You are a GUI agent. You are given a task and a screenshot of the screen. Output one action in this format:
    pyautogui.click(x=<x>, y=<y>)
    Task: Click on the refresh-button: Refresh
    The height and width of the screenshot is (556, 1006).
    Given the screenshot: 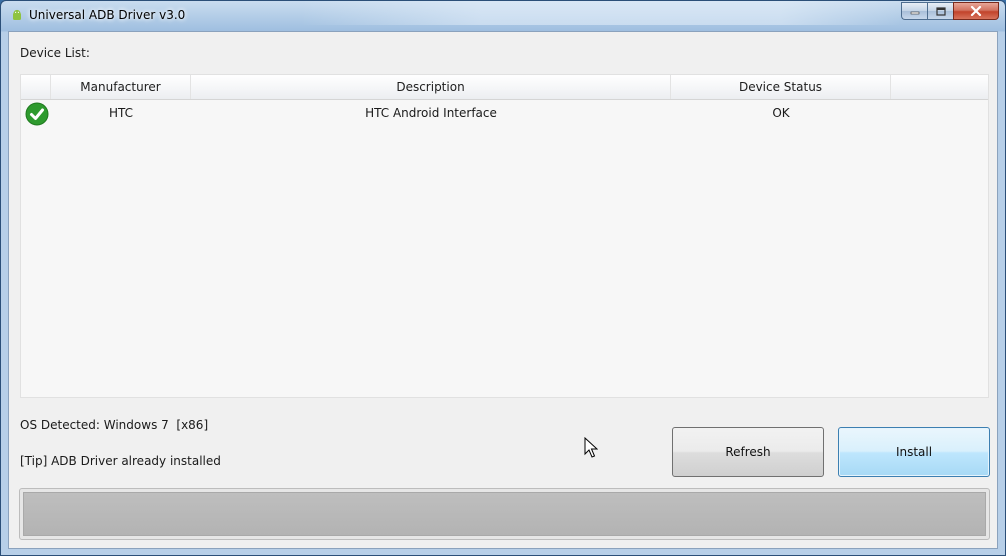 What is the action you would take?
    pyautogui.click(x=748, y=452)
    